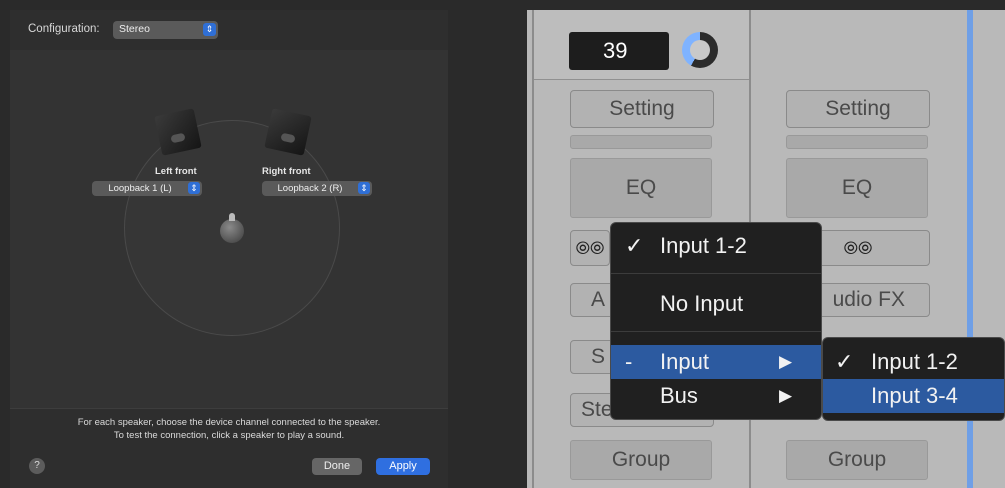  I want to click on setting-button-2: Setting, so click(858, 109).